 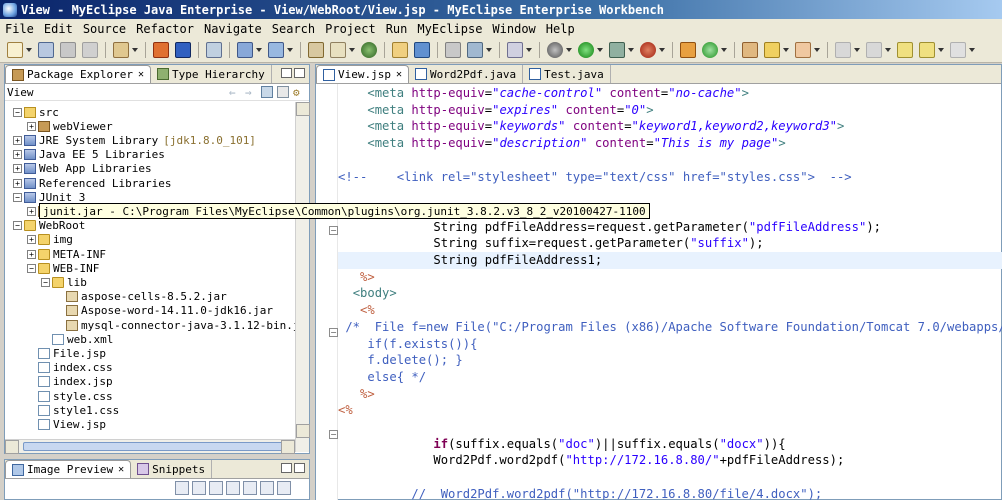 I want to click on external-tools-icon, so click(x=475, y=50).